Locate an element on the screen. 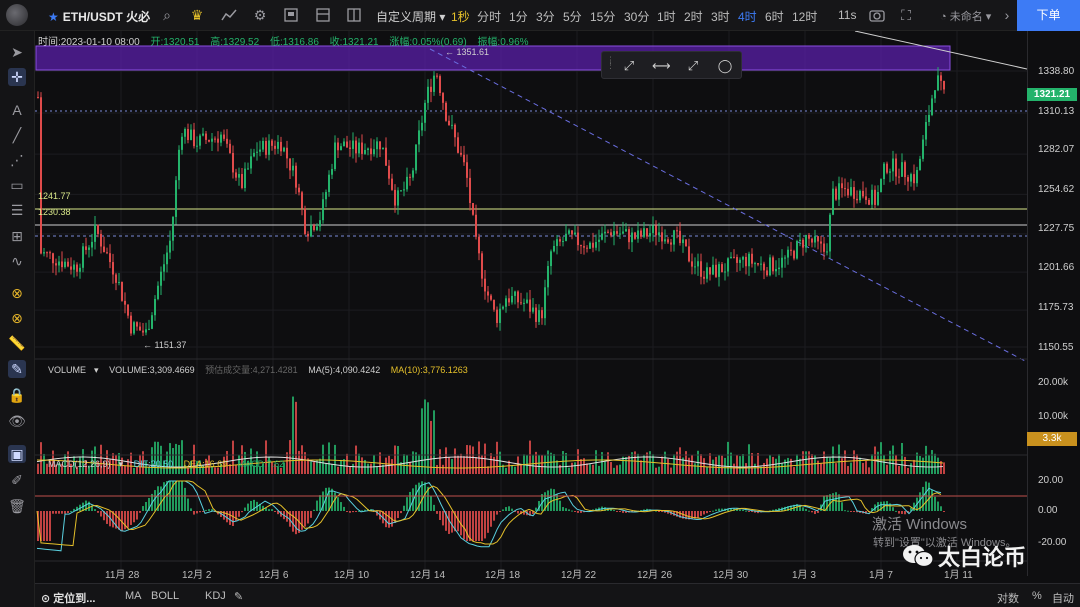 The height and width of the screenshot is (607, 1080). order-button: 下单 is located at coordinates (1048, 15).